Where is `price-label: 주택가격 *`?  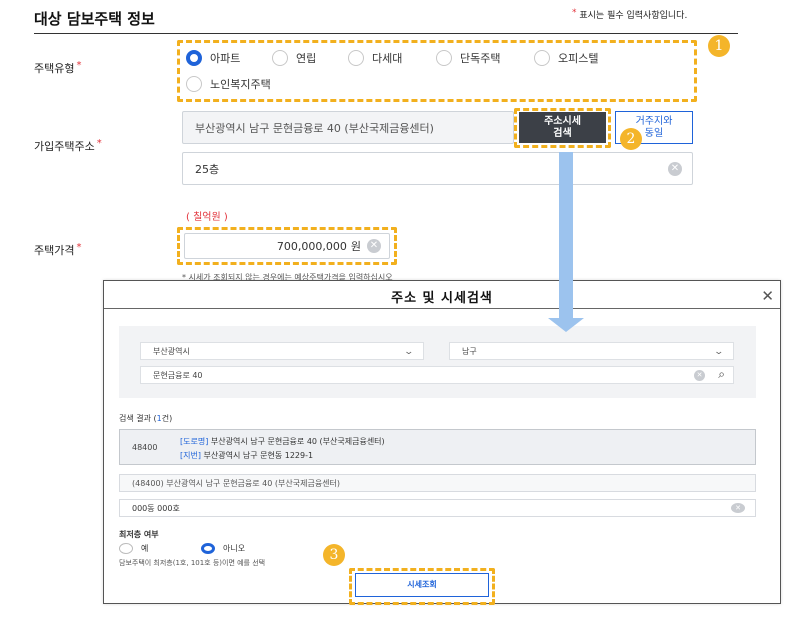 price-label: 주택가격 * is located at coordinates (57, 250).